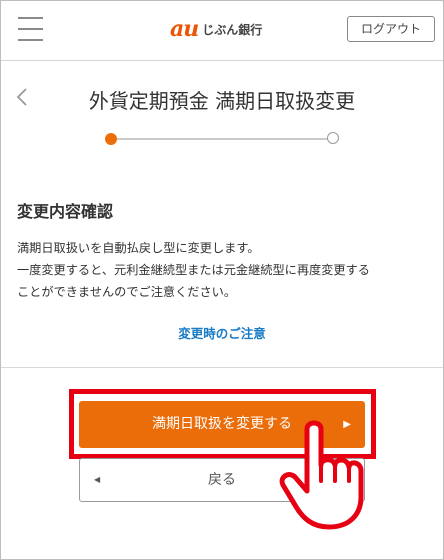  What do you see at coordinates (111, 139) in the screenshot?
I see `step-1-dot` at bounding box center [111, 139].